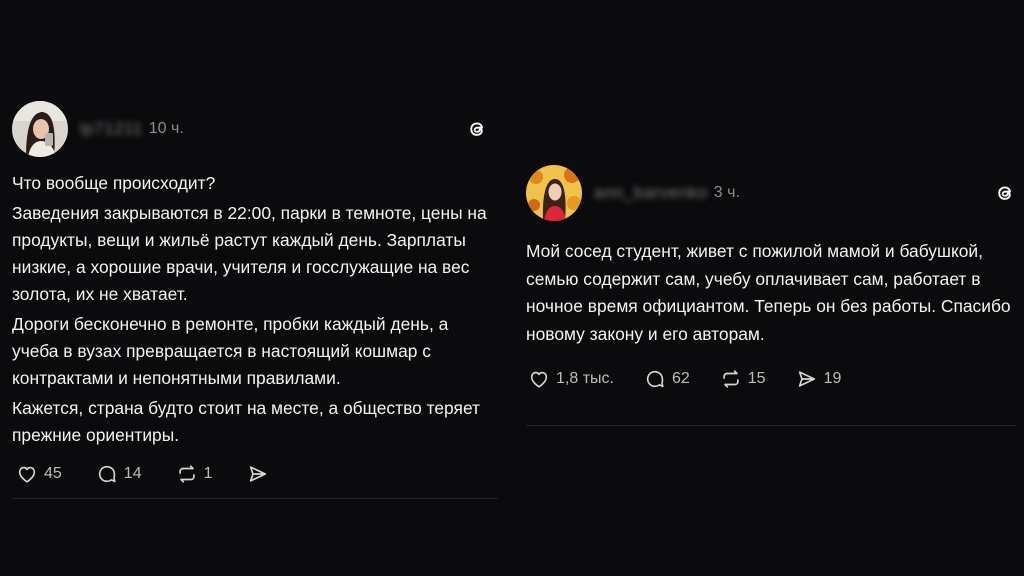  What do you see at coordinates (208, 473) in the screenshot?
I see `repost-count: 1` at bounding box center [208, 473].